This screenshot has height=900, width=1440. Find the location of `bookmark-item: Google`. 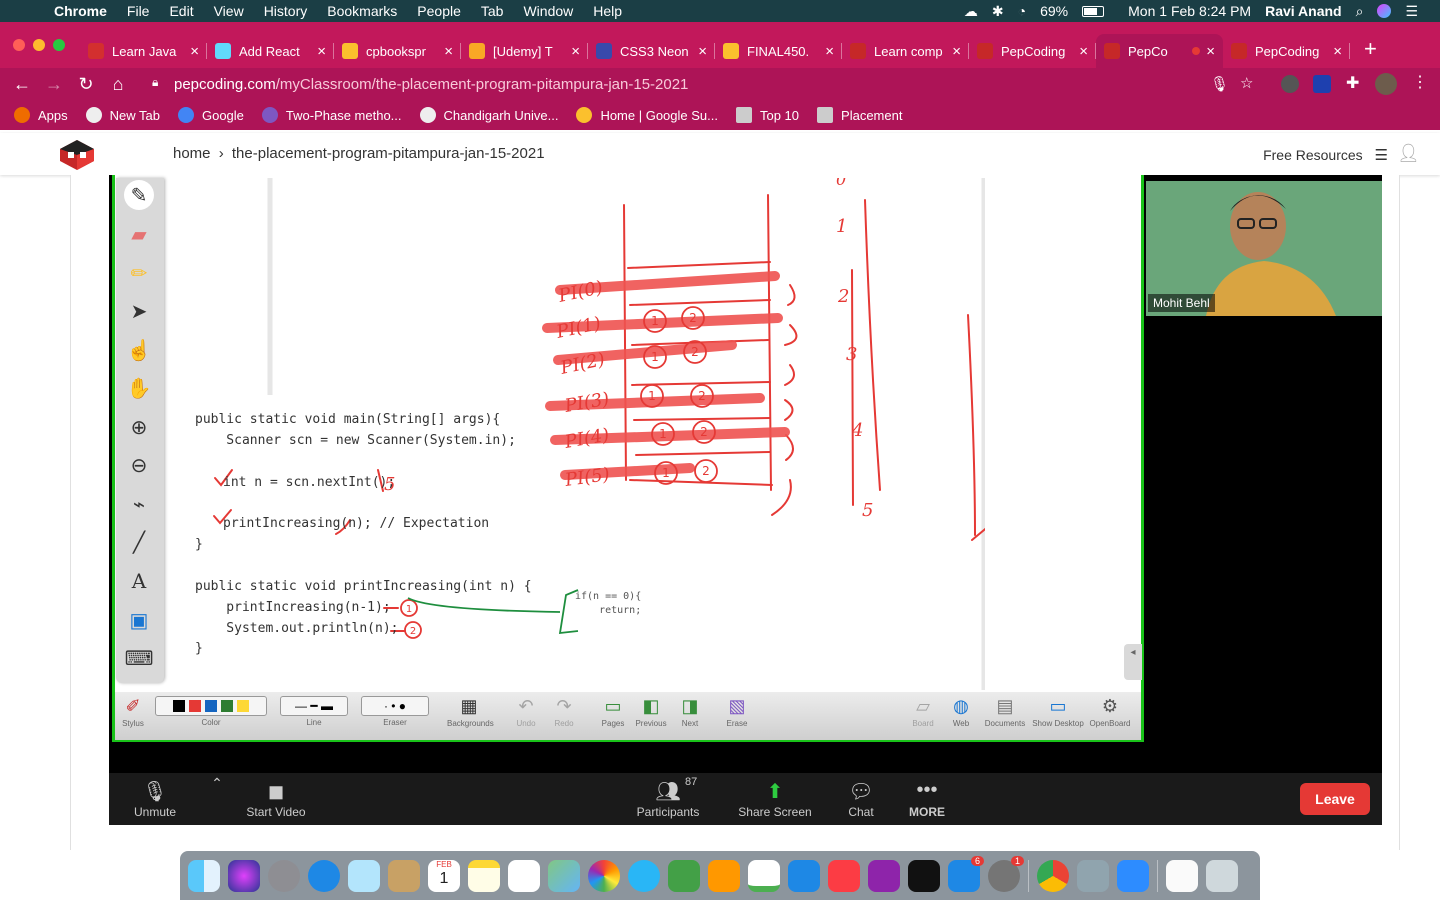

bookmark-item: Google is located at coordinates (210, 115).